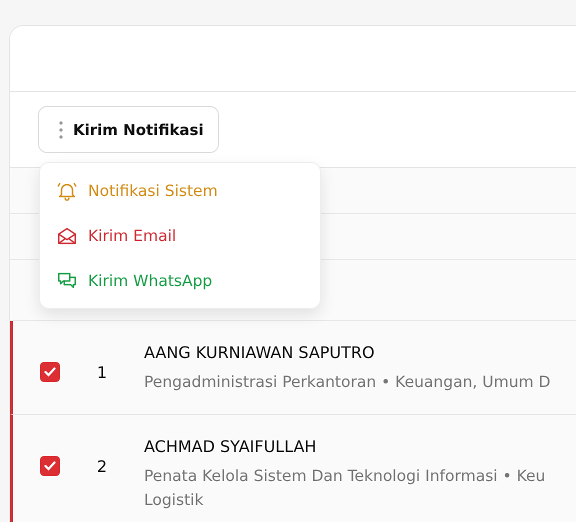 This screenshot has height=522, width=576. What do you see at coordinates (61, 129) in the screenshot?
I see `more-icon` at bounding box center [61, 129].